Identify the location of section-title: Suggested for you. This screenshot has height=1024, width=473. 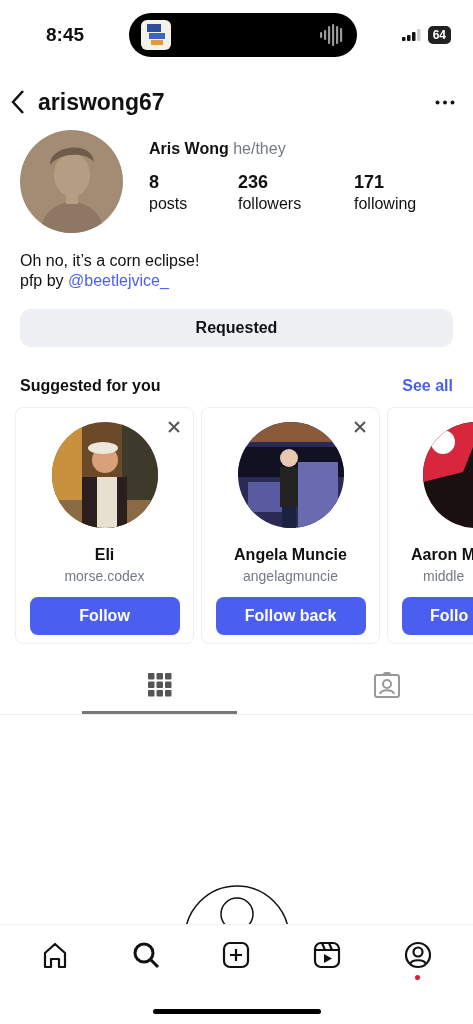
(90, 386).